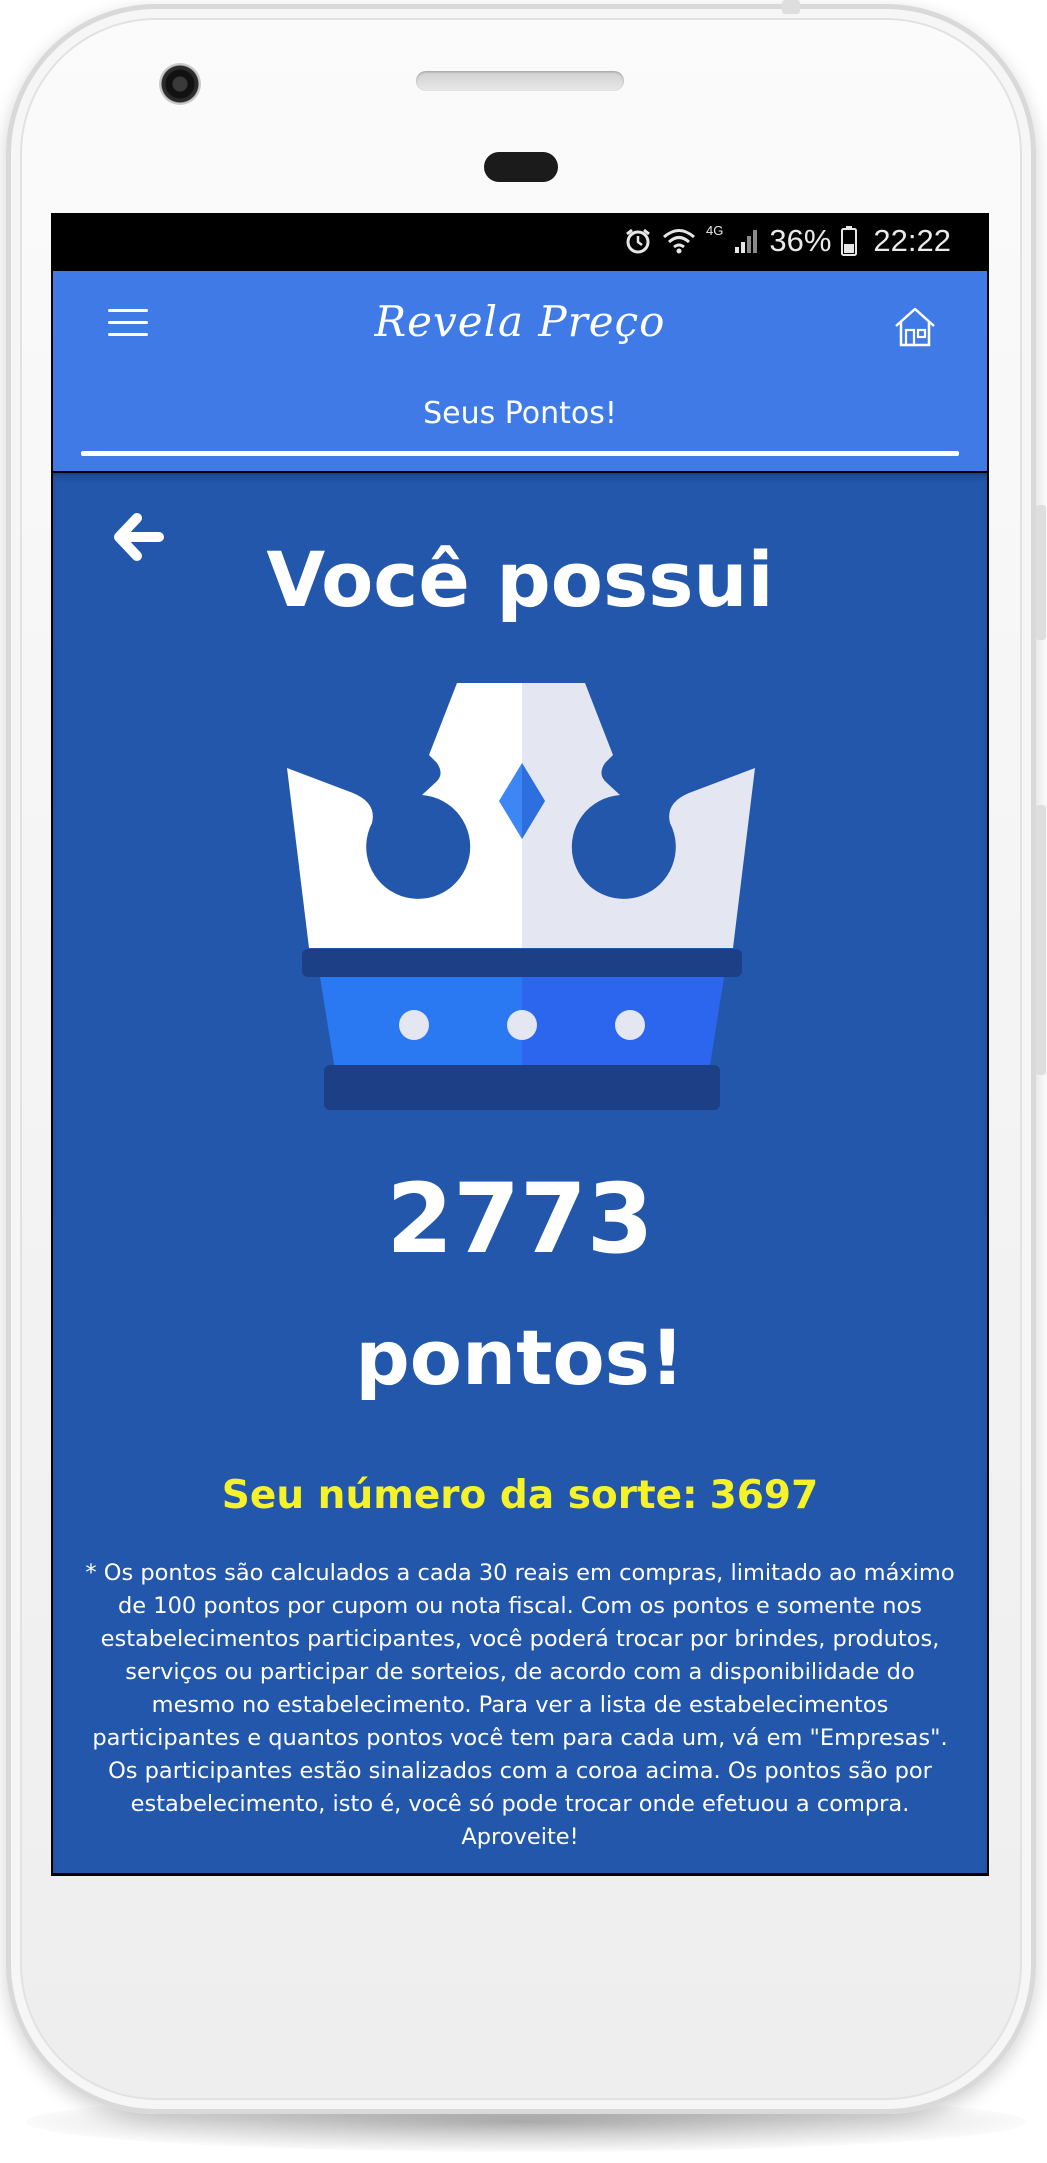 The height and width of the screenshot is (2163, 1047). Describe the element at coordinates (638, 241) in the screenshot. I see `alarm-icon` at that location.